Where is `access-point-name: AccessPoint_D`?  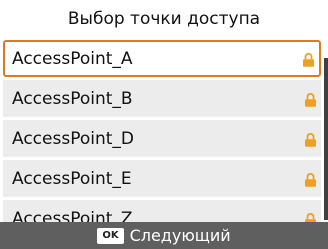 access-point-name: AccessPoint_D is located at coordinates (73, 138).